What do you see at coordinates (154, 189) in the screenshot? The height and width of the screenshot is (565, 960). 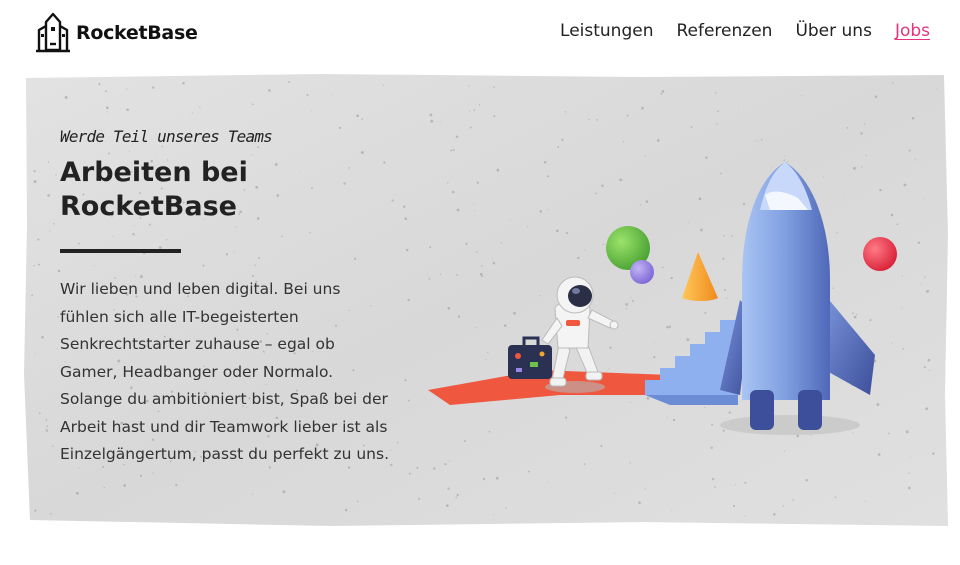 I see `page-title: Arbeiten bei RocketBase` at bounding box center [154, 189].